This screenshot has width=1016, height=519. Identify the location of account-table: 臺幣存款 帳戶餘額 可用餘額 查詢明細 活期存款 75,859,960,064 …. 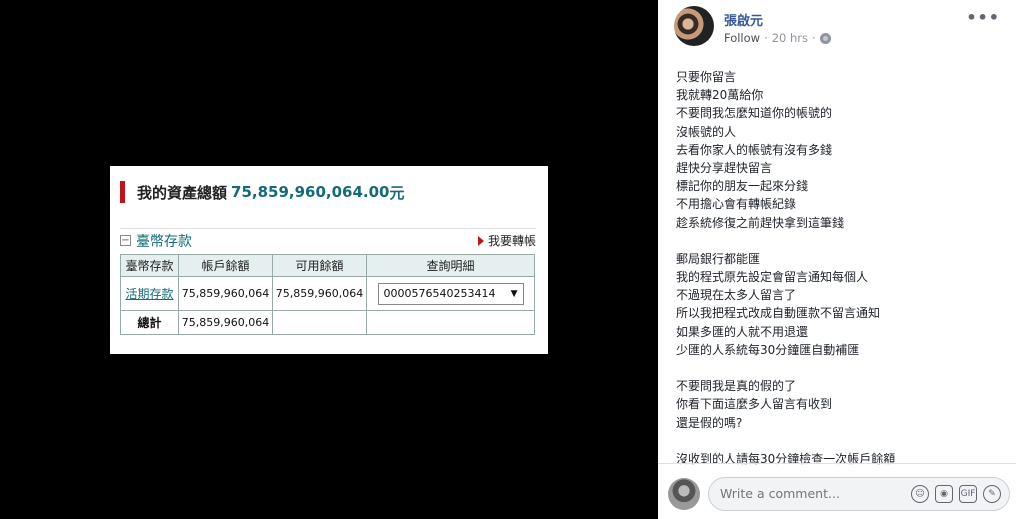
(327, 294).